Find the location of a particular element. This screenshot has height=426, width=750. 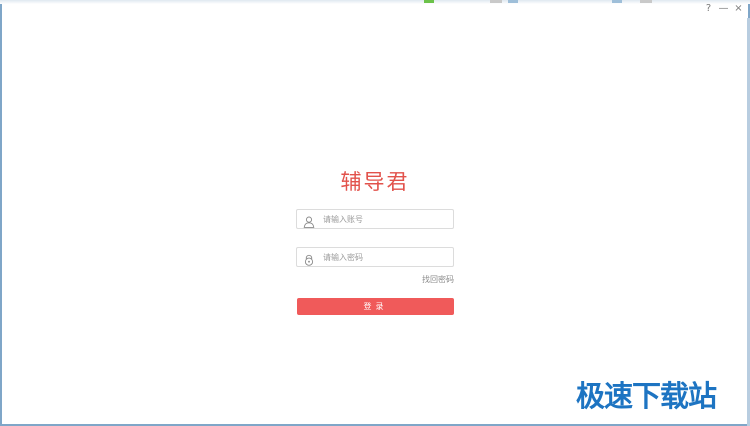

password-input is located at coordinates (383, 257).